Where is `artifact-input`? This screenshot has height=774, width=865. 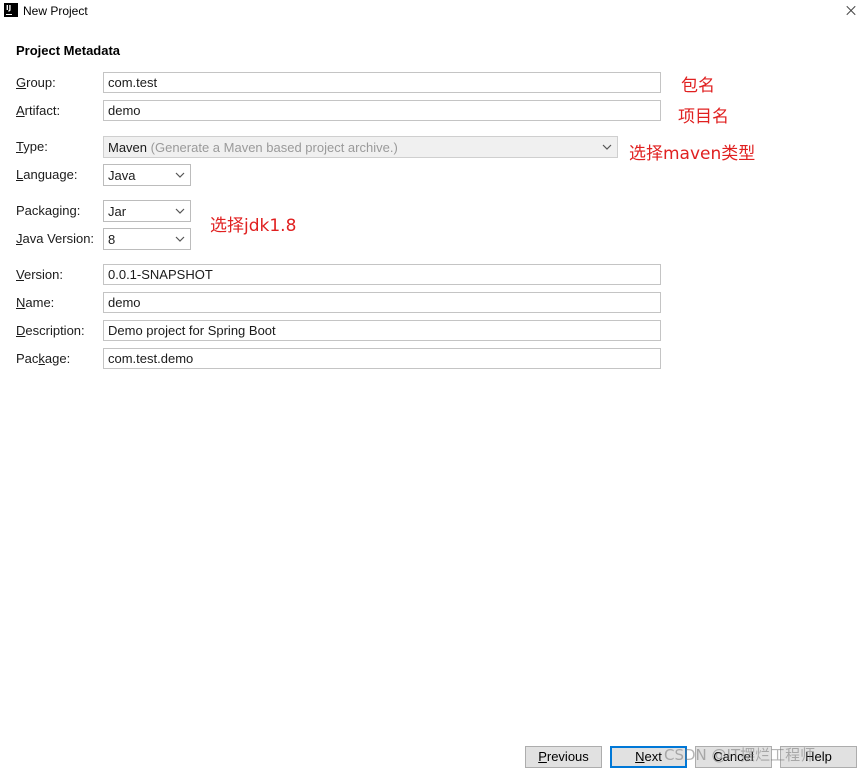
artifact-input is located at coordinates (382, 110).